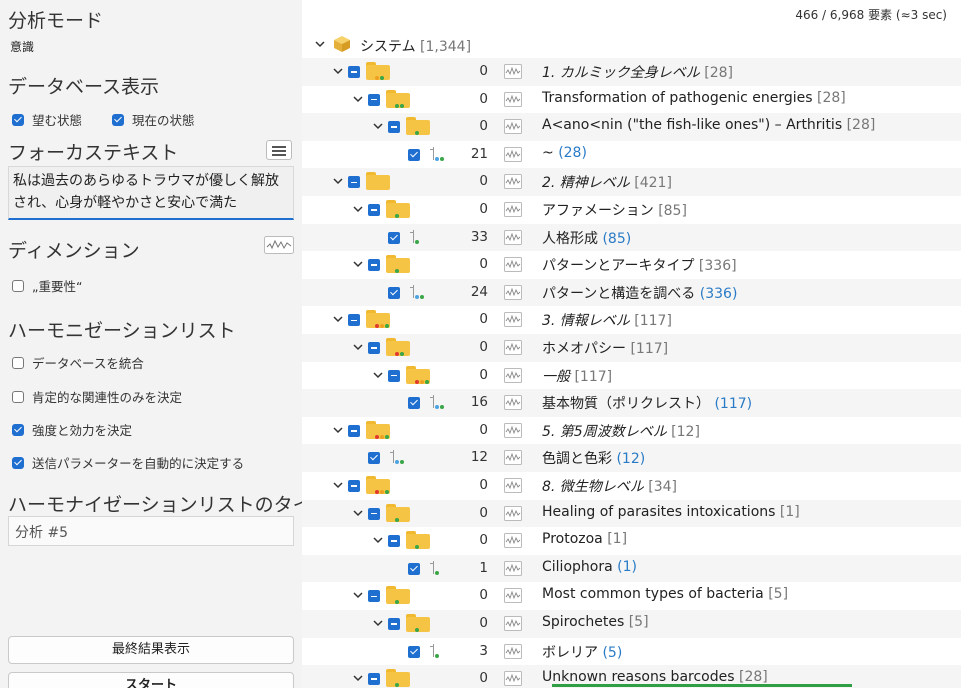 The width and height of the screenshot is (961, 688). Describe the element at coordinates (631, 596) in the screenshot. I see `tree-row: 0 Most common types of bacteria [5]` at that location.